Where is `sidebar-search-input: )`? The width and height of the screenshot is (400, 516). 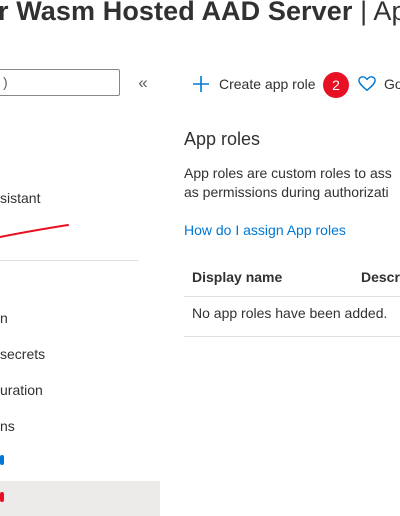 sidebar-search-input: ) is located at coordinates (60, 82).